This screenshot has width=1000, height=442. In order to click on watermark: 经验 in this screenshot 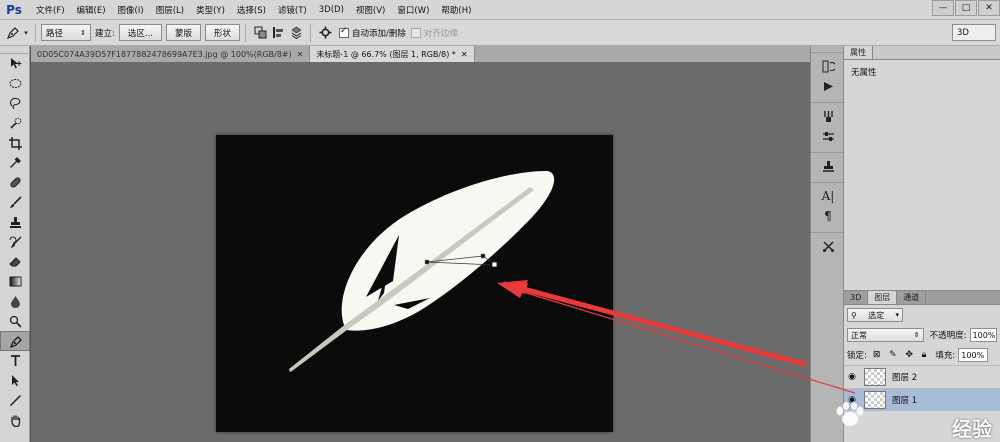, I will do `click(917, 420)`.